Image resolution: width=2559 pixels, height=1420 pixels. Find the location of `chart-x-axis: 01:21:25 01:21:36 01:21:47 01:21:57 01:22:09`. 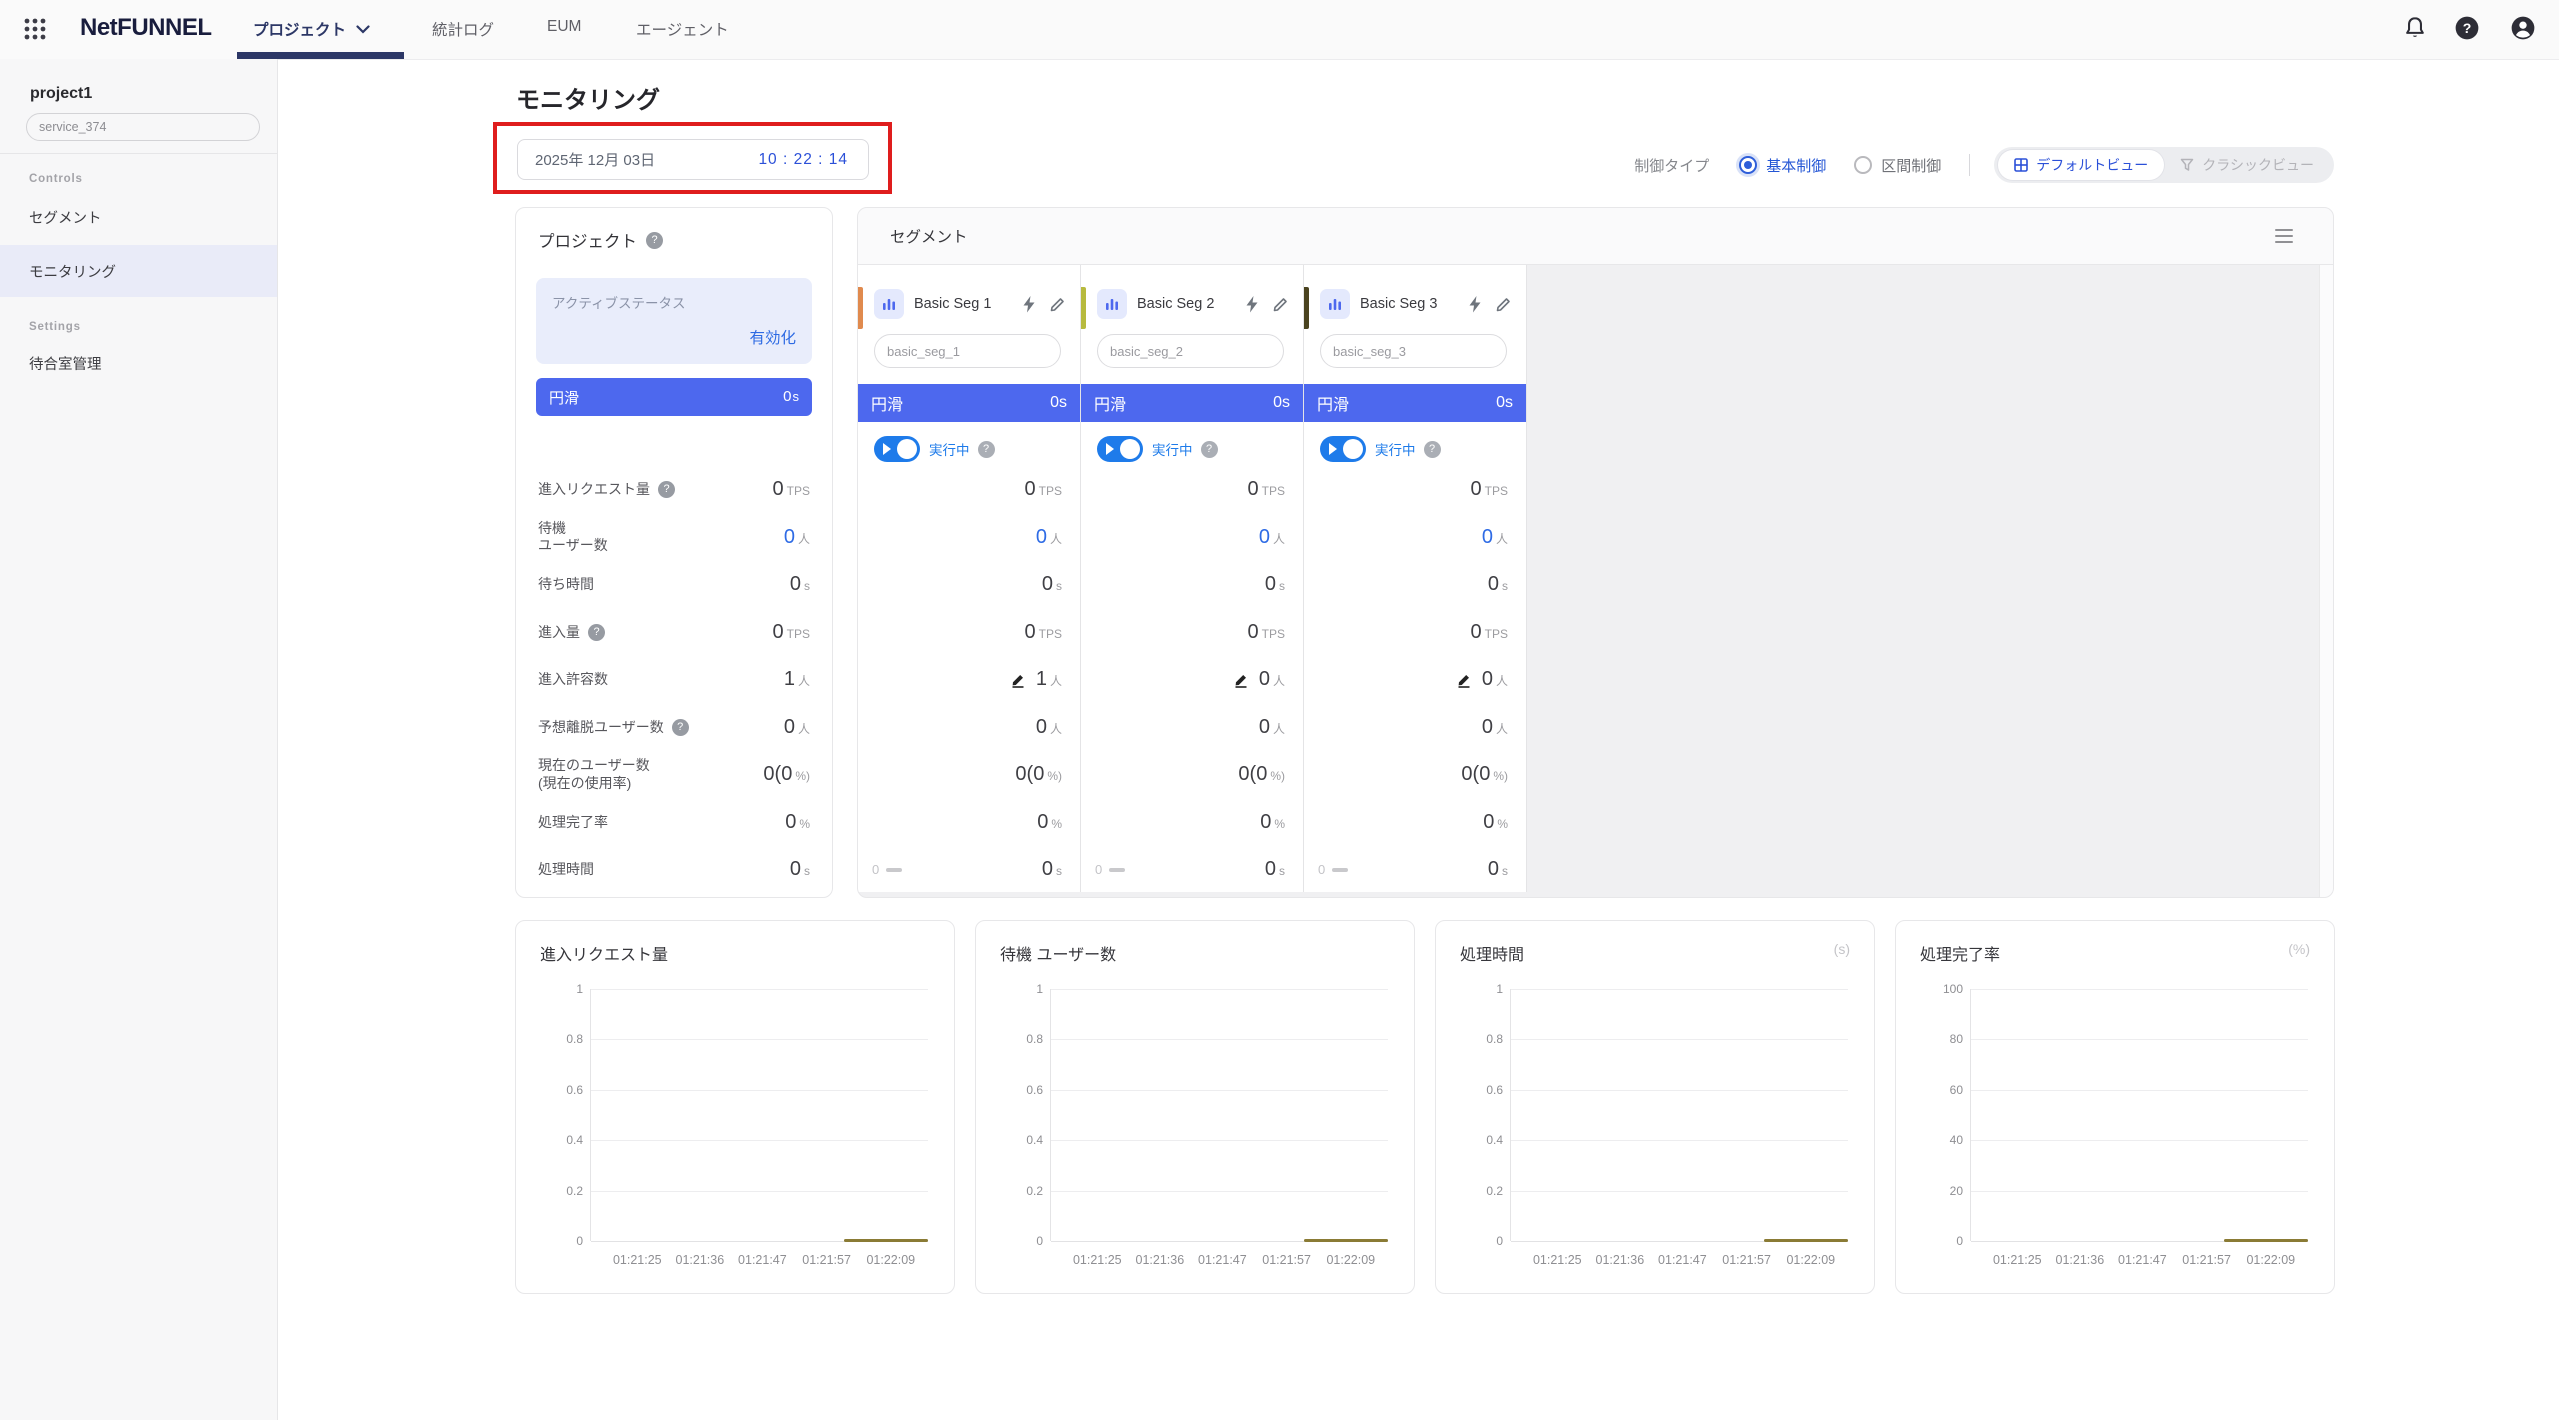

chart-x-axis: 01:21:25 01:21:36 01:21:47 01:21:57 01:22:09 is located at coordinates (1679, 1262).